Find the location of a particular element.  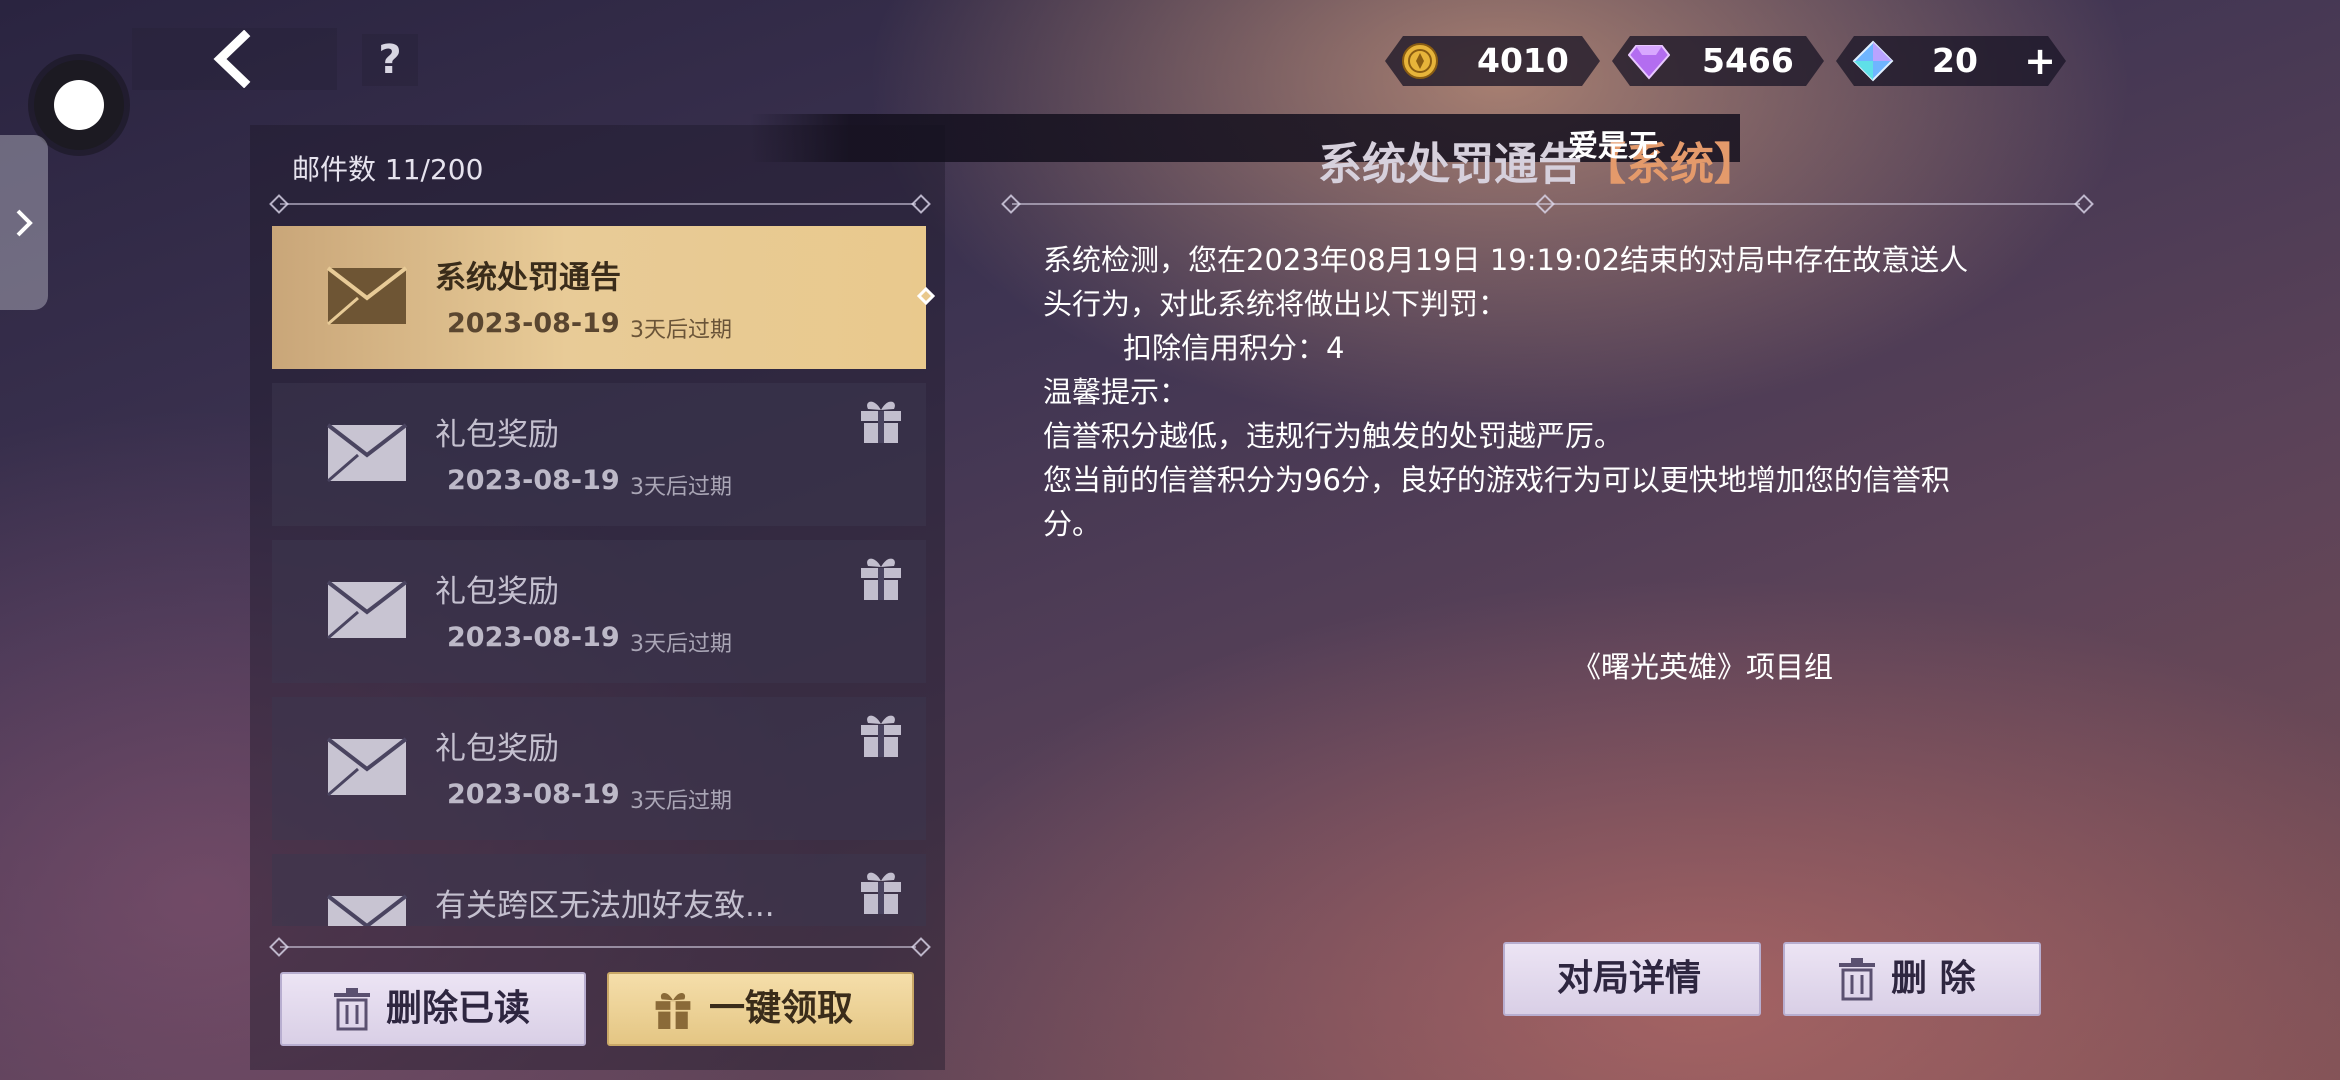

match-details-button: 对局详情 is located at coordinates (1632, 979).